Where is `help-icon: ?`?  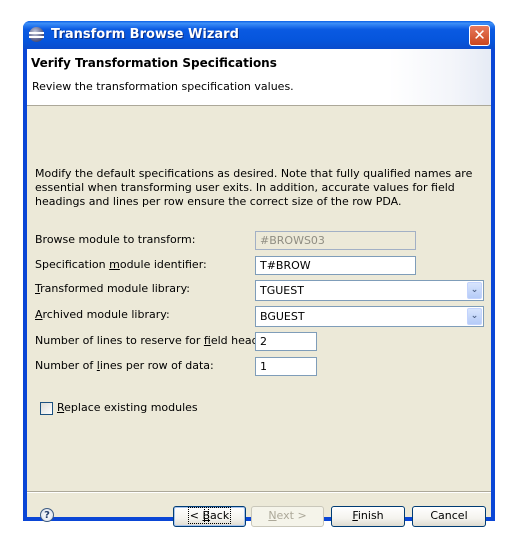
help-icon: ? is located at coordinates (47, 515).